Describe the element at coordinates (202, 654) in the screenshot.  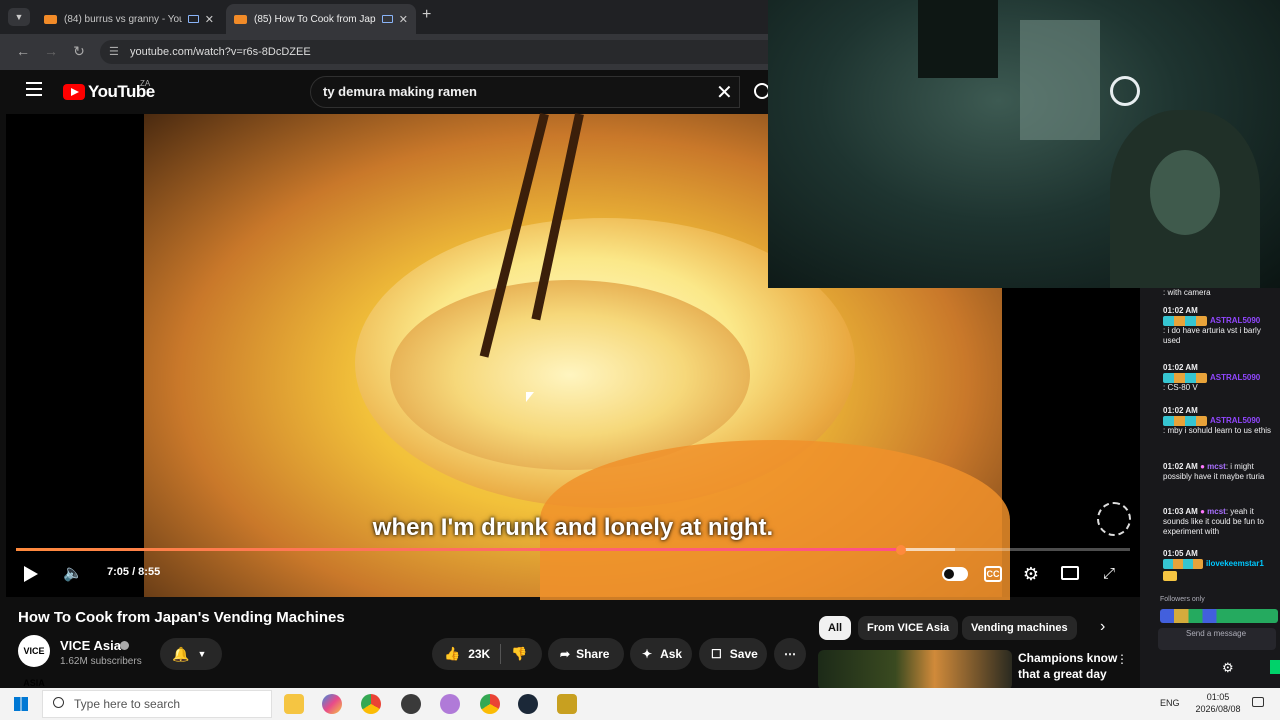
I see `chevron-down-icon: ▼` at that location.